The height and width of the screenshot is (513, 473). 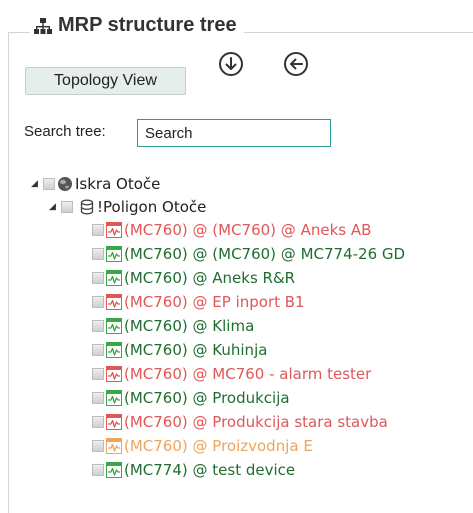 I want to click on tree-device-row: (MC760) @ (MC760) @ Aneks AB, so click(x=231, y=230).